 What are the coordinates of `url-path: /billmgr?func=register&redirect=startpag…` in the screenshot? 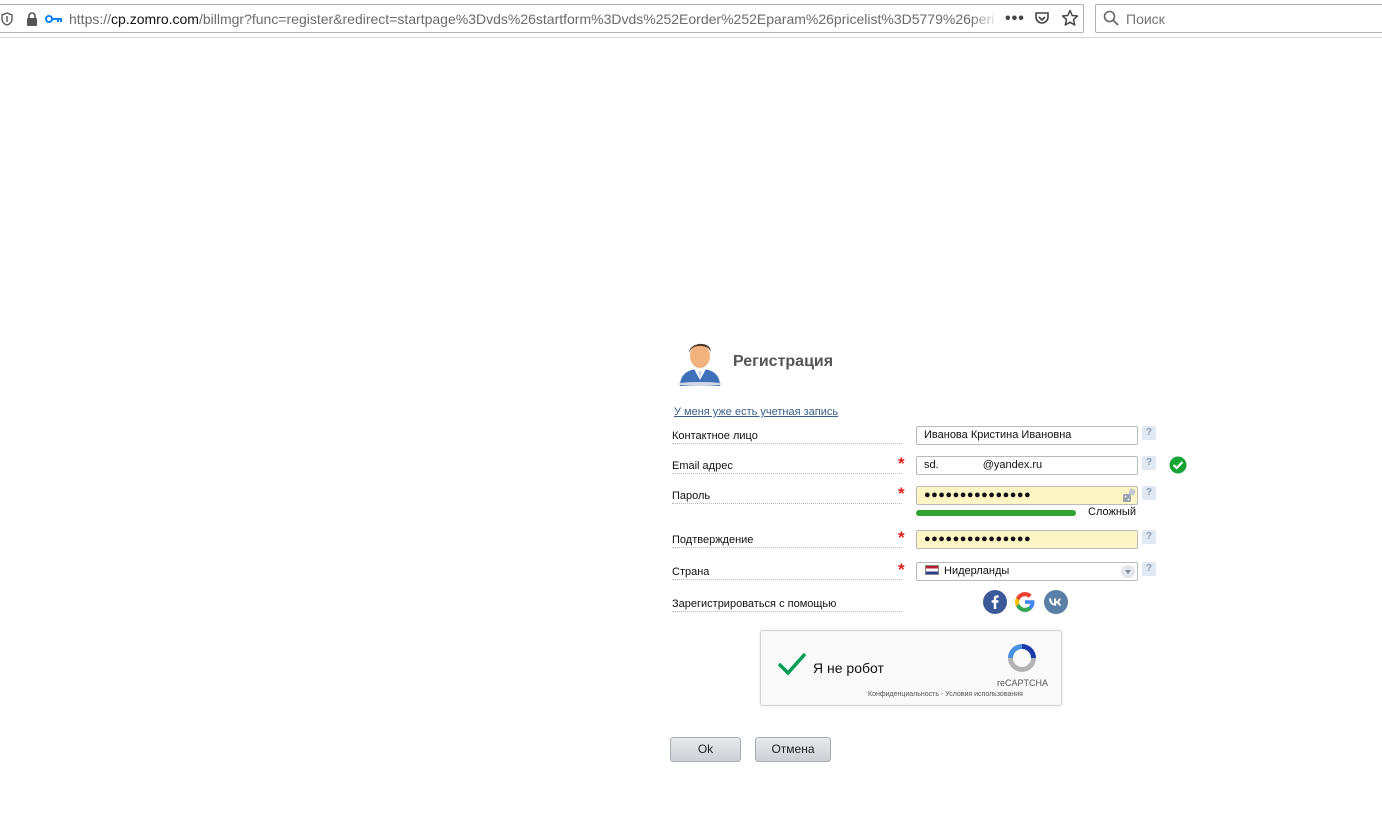 It's located at (596, 19).